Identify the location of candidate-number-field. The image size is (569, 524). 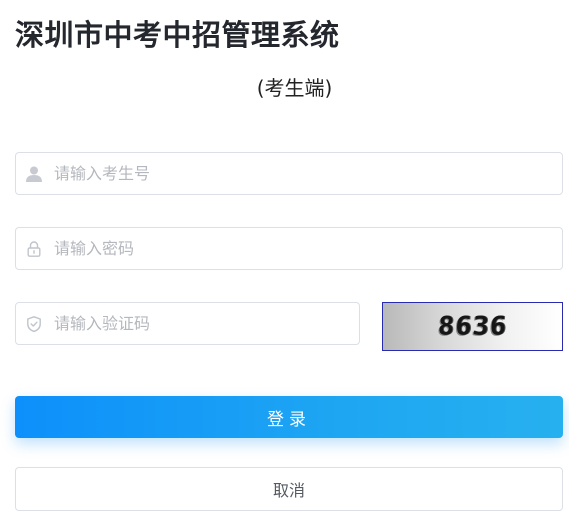
(289, 173).